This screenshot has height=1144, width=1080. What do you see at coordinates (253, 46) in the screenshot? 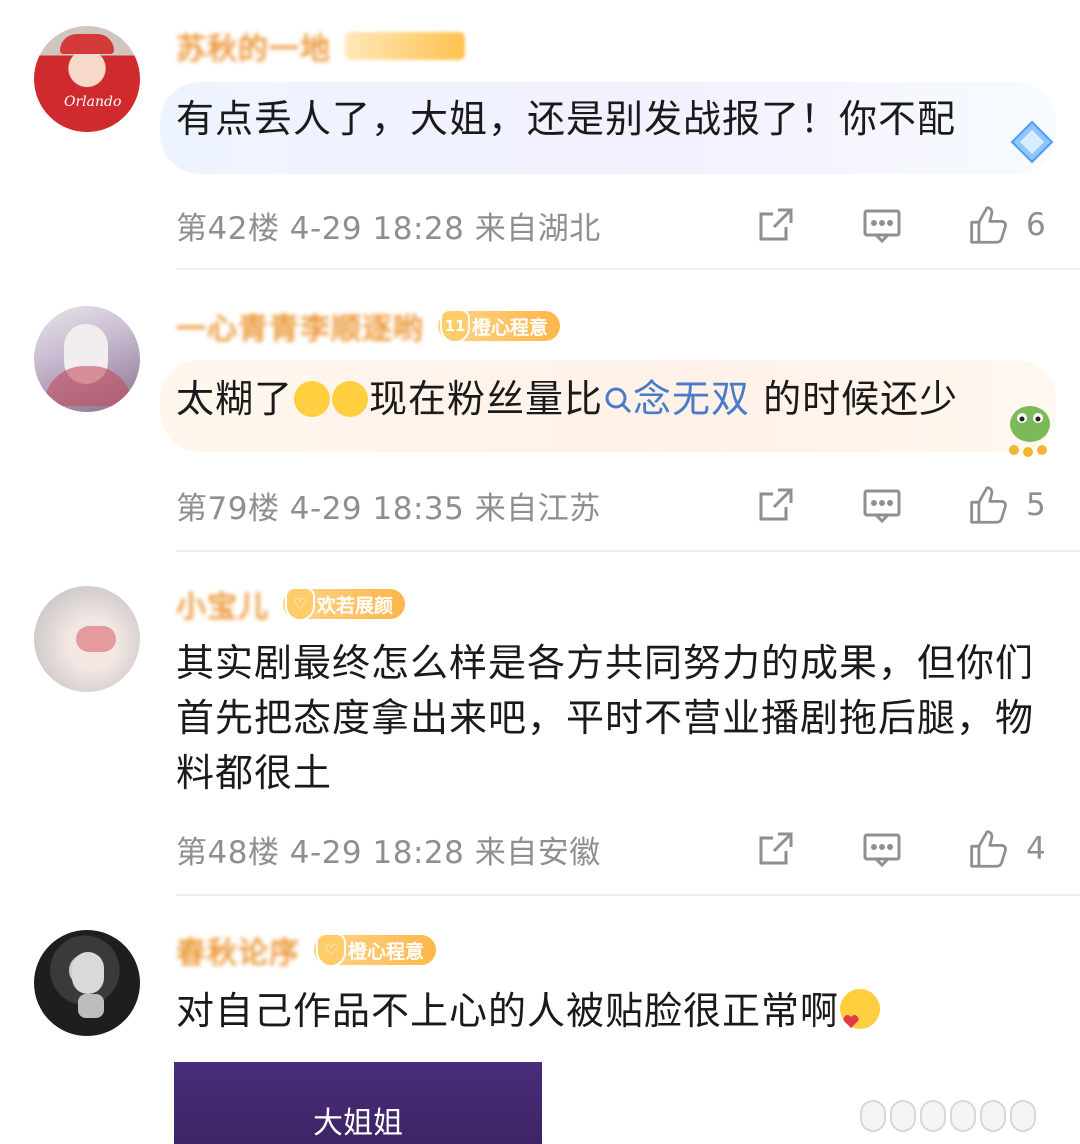
I see `nickname: 苏秋的一地` at bounding box center [253, 46].